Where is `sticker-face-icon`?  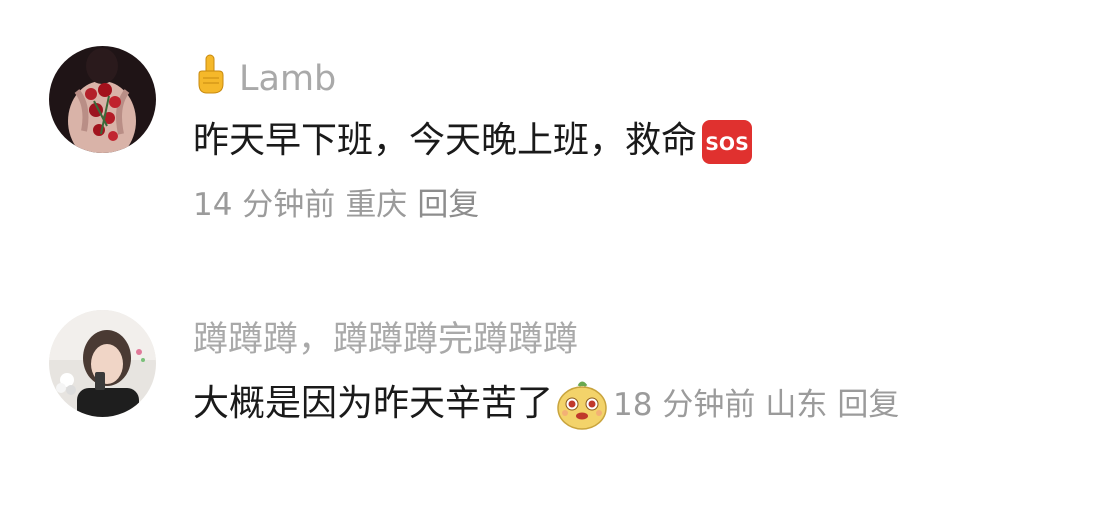 sticker-face-icon is located at coordinates (582, 405).